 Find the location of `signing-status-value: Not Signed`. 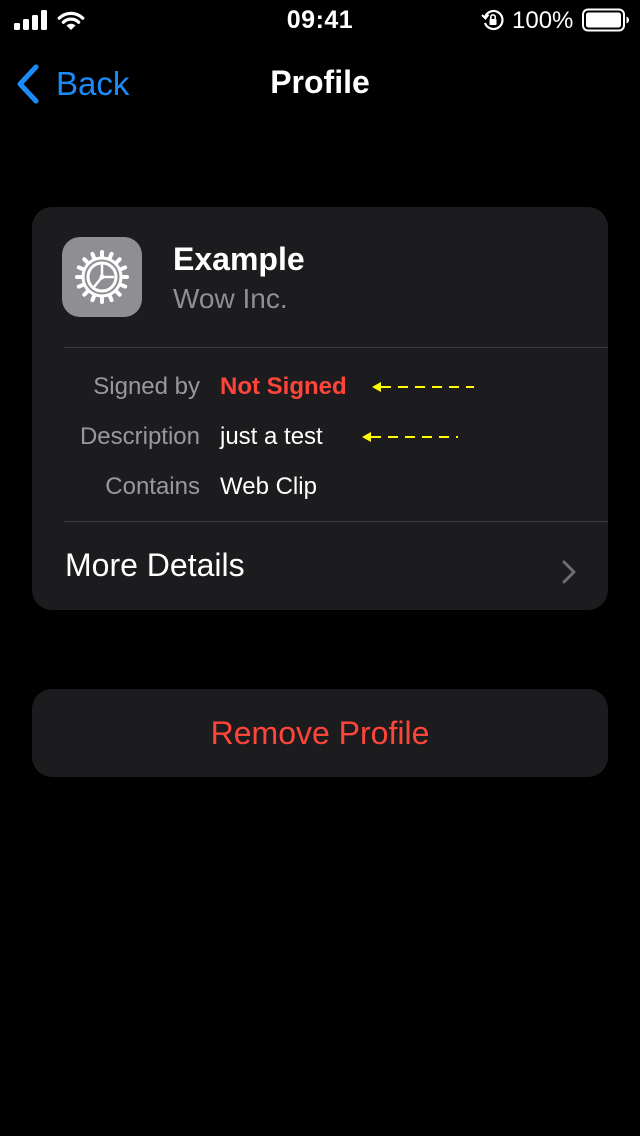

signing-status-value: Not Signed is located at coordinates (283, 386).